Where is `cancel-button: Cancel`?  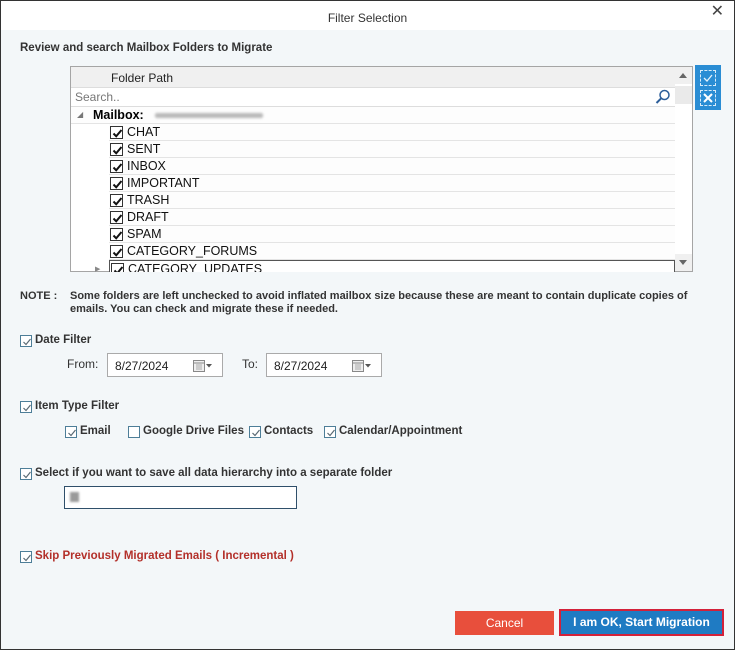
cancel-button: Cancel is located at coordinates (504, 623).